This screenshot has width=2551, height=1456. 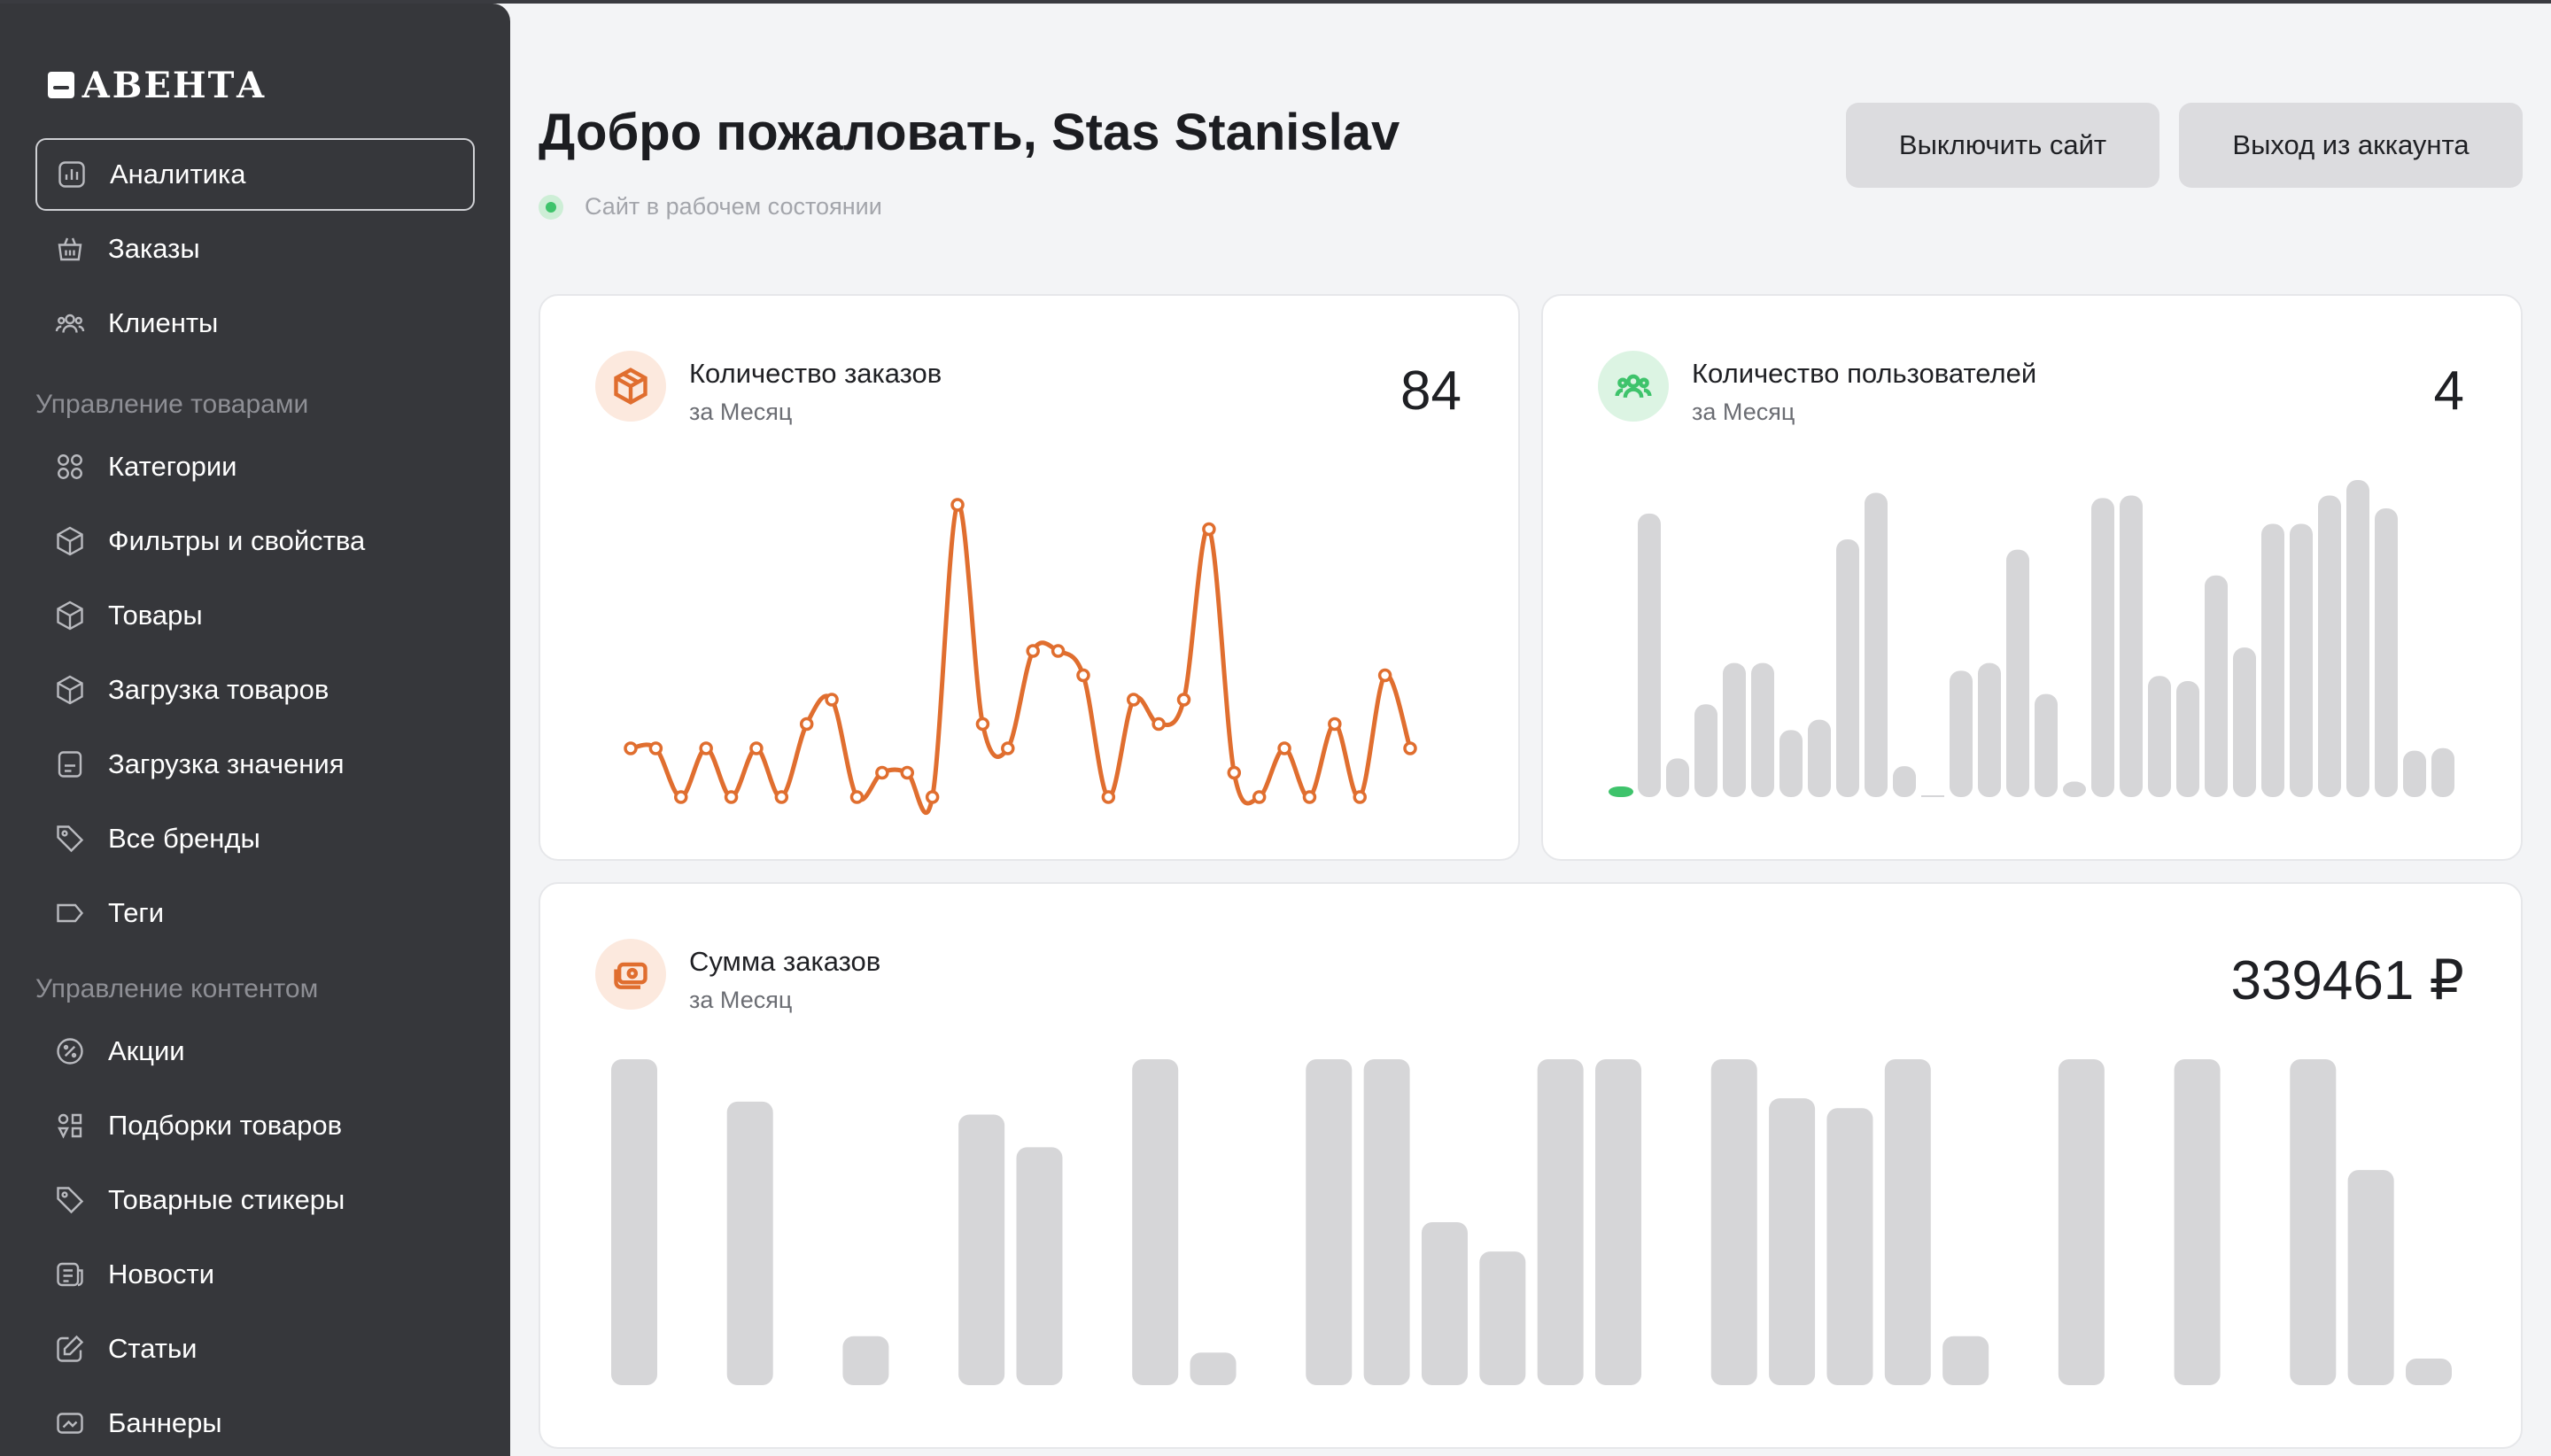 What do you see at coordinates (174, 85) in the screenshot?
I see `logo-text: АВЕНТА` at bounding box center [174, 85].